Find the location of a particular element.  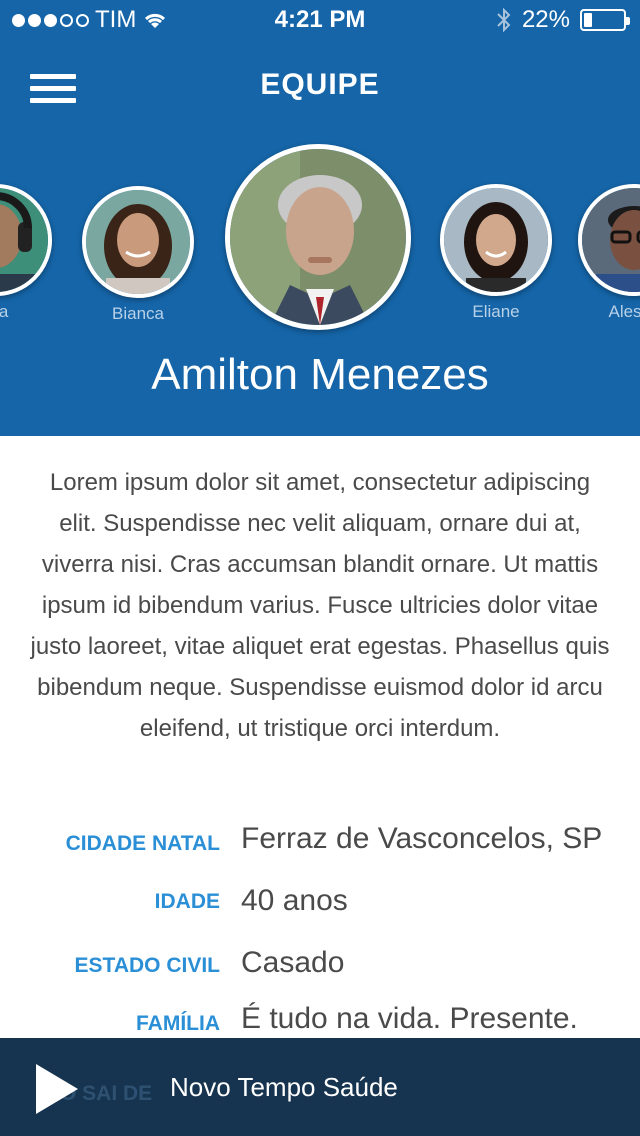

detail-label: IDADE is located at coordinates (187, 901).